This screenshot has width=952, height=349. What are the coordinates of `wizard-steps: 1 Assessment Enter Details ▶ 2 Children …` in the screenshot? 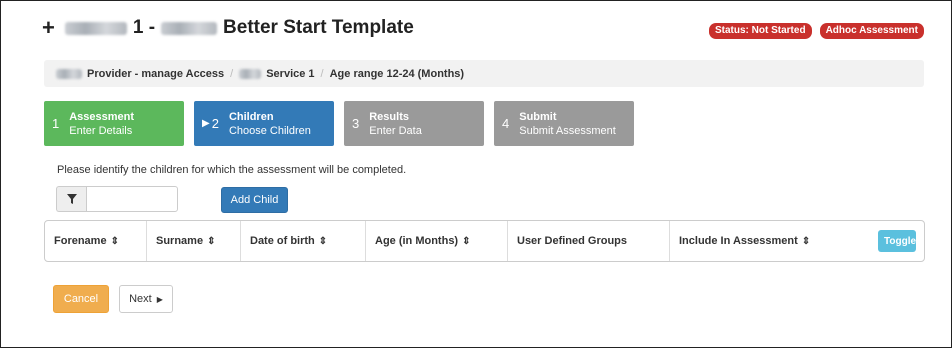 It's located at (339, 123).